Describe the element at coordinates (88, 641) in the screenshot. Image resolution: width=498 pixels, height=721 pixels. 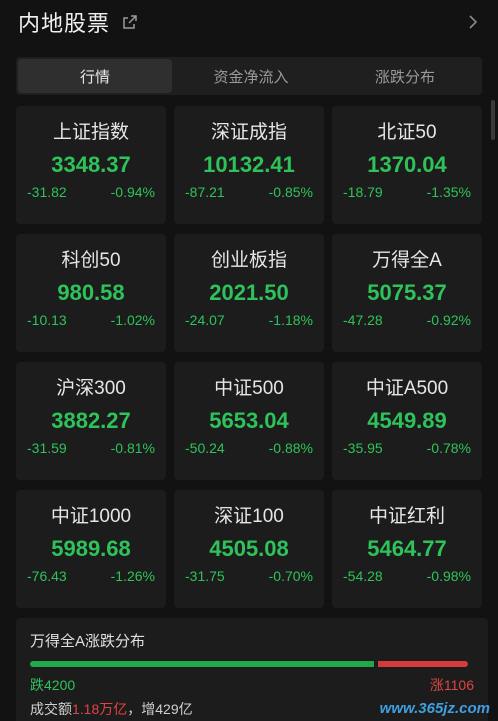
I see `distribution-title: 万得全A涨跌分布` at that location.